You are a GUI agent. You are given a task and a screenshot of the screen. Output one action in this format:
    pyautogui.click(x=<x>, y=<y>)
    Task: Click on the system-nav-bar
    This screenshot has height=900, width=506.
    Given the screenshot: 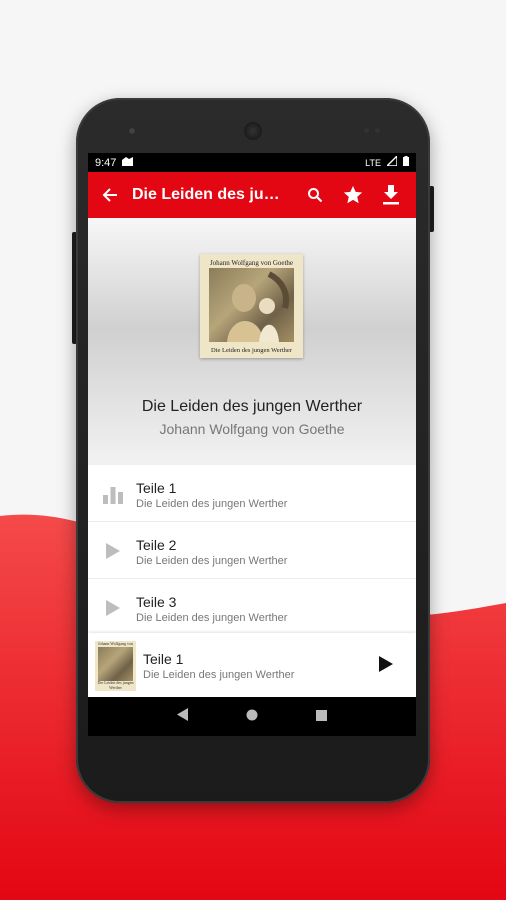 What is the action you would take?
    pyautogui.click(x=252, y=716)
    